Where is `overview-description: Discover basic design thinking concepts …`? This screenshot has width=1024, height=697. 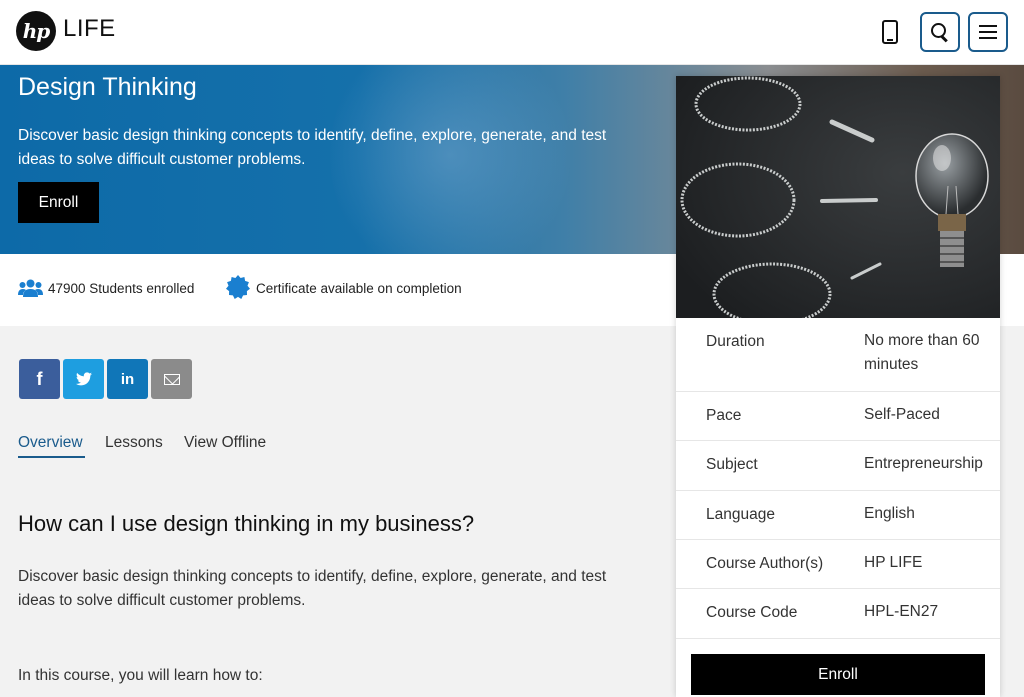
overview-description: Discover basic design thinking concepts … is located at coordinates (312, 588).